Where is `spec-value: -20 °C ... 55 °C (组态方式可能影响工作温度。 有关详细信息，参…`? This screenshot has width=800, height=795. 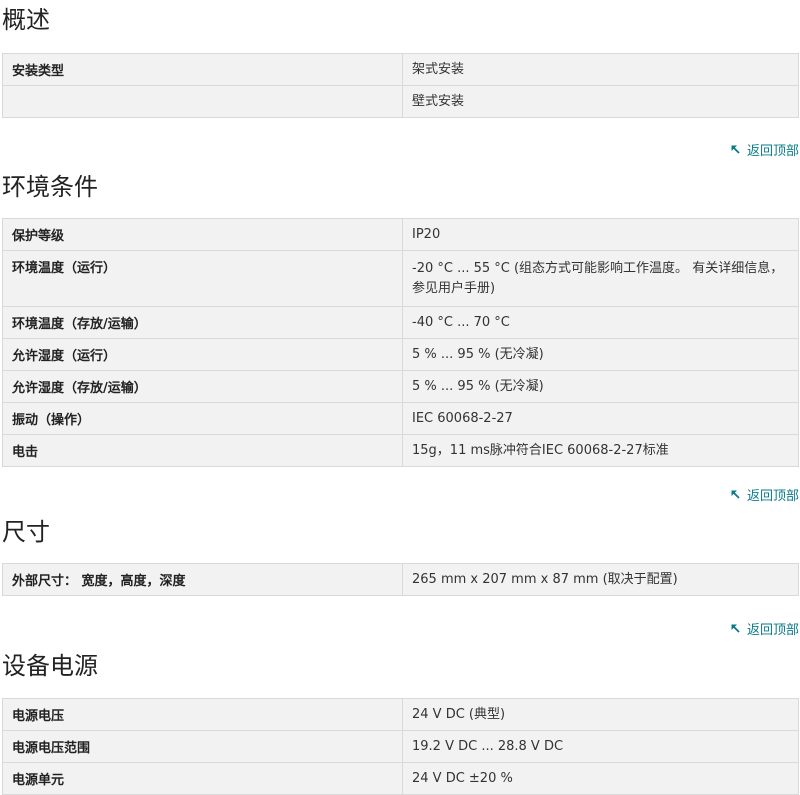
spec-value: -20 °C ... 55 °C (组态方式可能影响工作温度。 有关详细信息，参… is located at coordinates (600, 278).